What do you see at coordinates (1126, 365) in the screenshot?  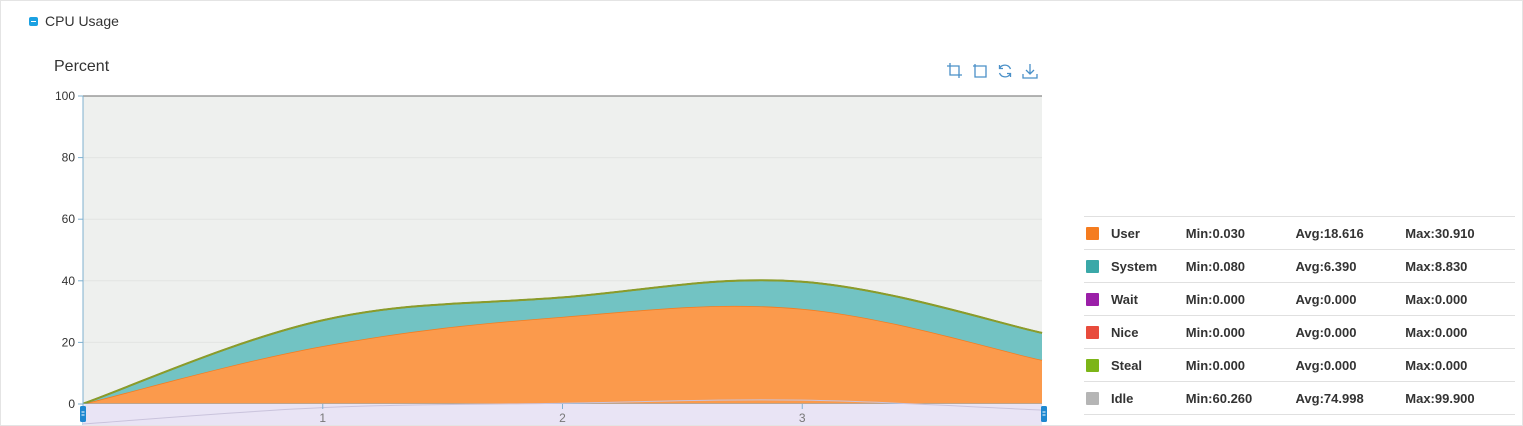 I see `legend-name: Steal` at bounding box center [1126, 365].